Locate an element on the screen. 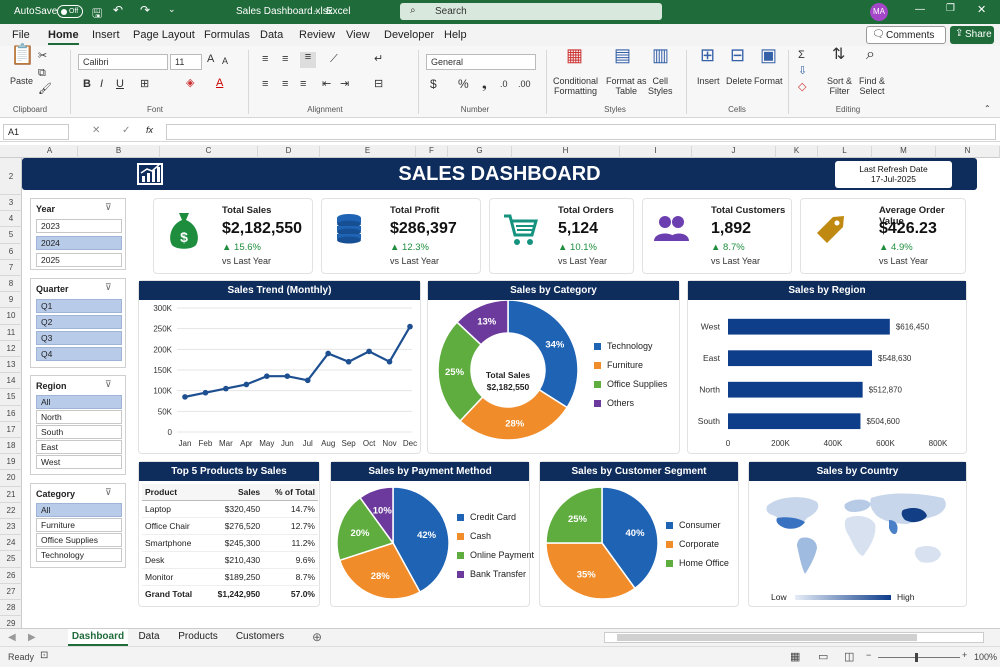 The image size is (1000, 667). column-header: E is located at coordinates (368, 152).